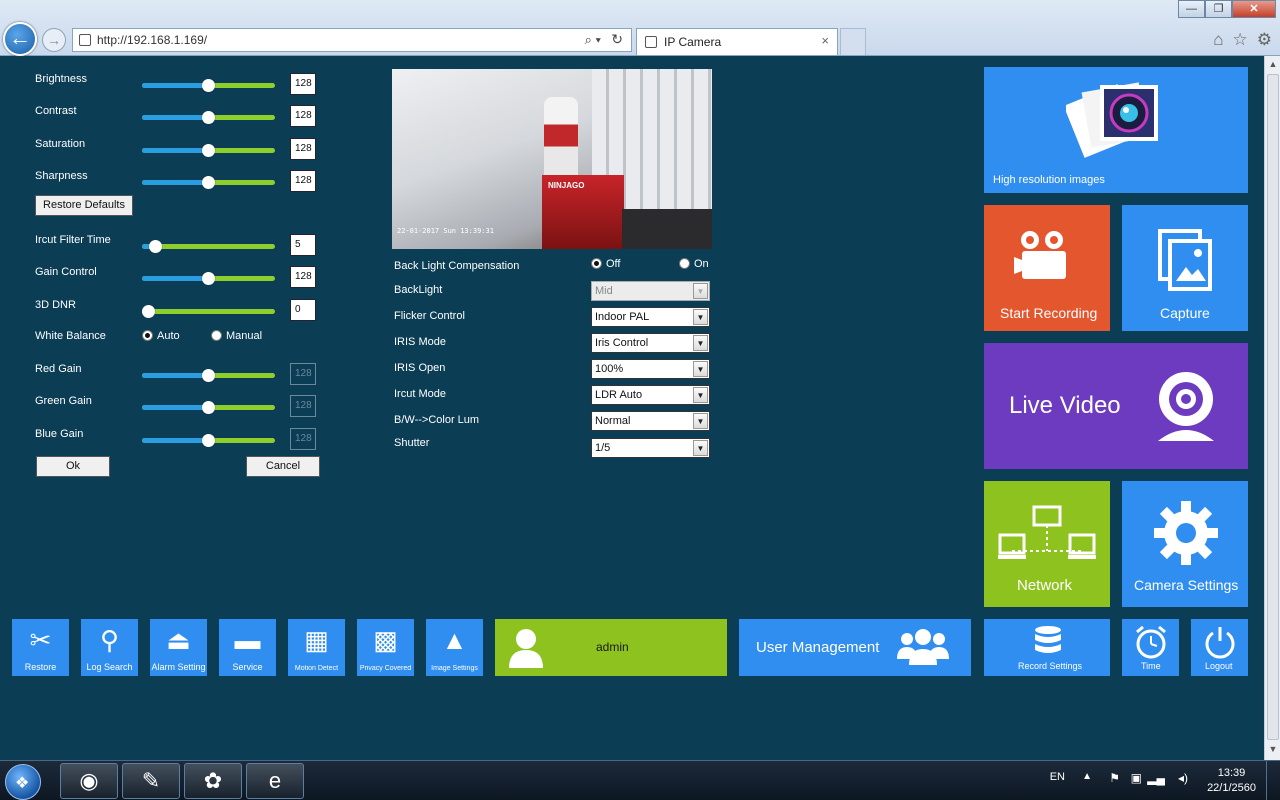  I want to click on tile-restore: ✂ Restore, so click(40, 647).